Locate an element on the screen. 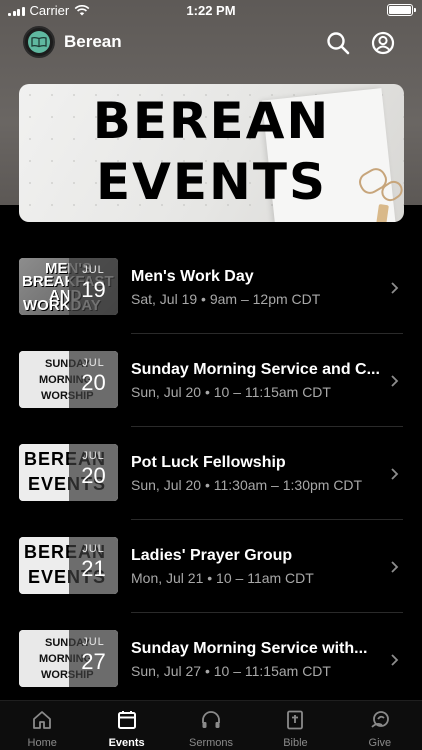 Image resolution: width=422 pixels, height=750 pixels. tab-label: Sermons is located at coordinates (211, 743).